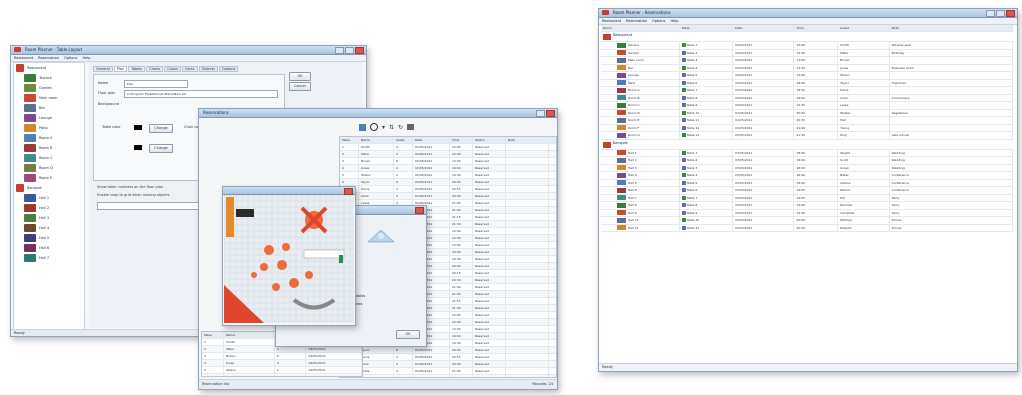 Image resolution: width=1022 pixels, height=395 pixels. I want to click on table-row: Room A Table 7 02/05/2011 18:30 Davis, so click(807, 91).